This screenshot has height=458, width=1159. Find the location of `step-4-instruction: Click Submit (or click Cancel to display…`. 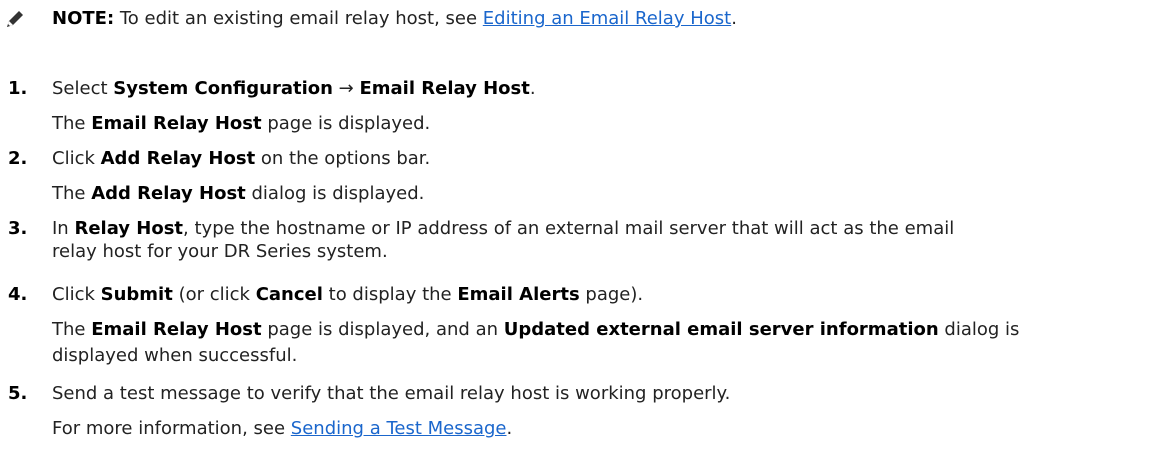

step-4-instruction: Click Submit (or click Cancel to display… is located at coordinates (347, 294).